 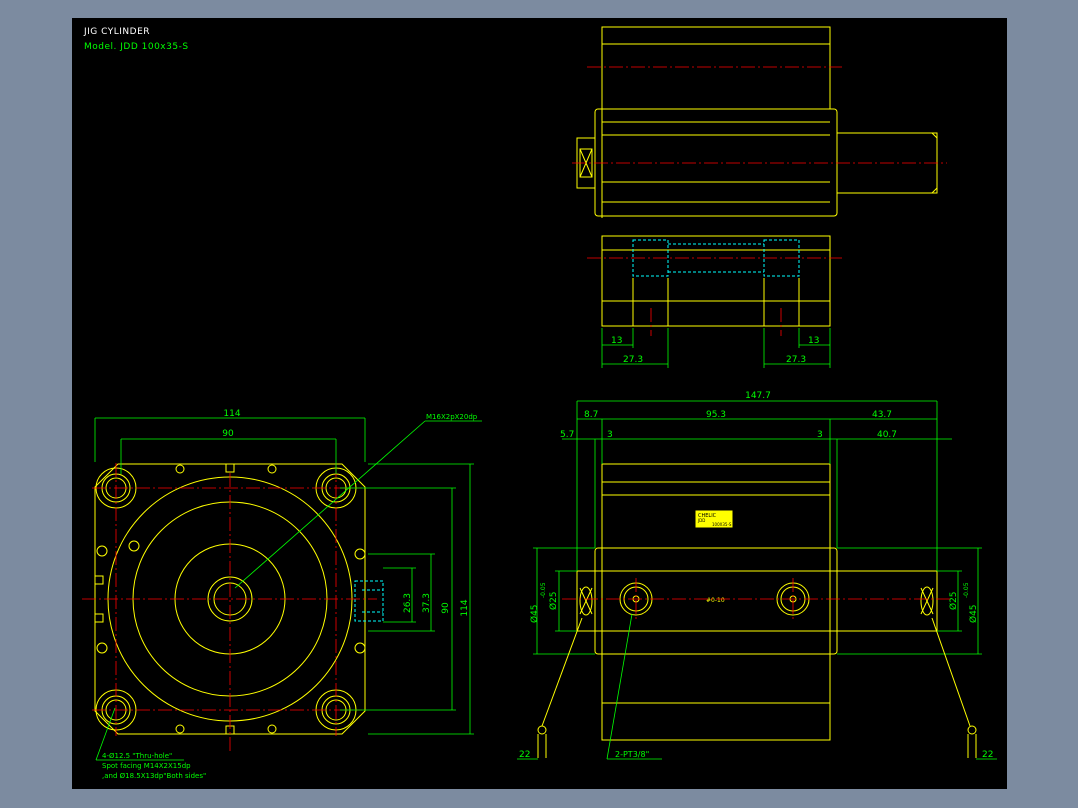 I want to click on dim-phi25-right: Ø25, so click(x=953, y=600).